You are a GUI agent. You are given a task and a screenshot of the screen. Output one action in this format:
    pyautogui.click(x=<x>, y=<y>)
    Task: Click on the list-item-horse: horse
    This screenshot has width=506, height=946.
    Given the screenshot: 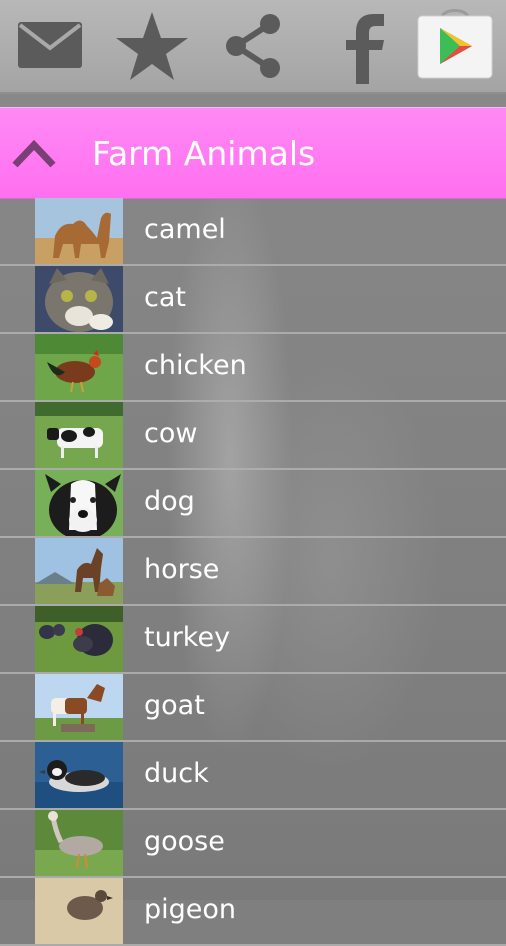 What is the action you would take?
    pyautogui.click(x=253, y=572)
    